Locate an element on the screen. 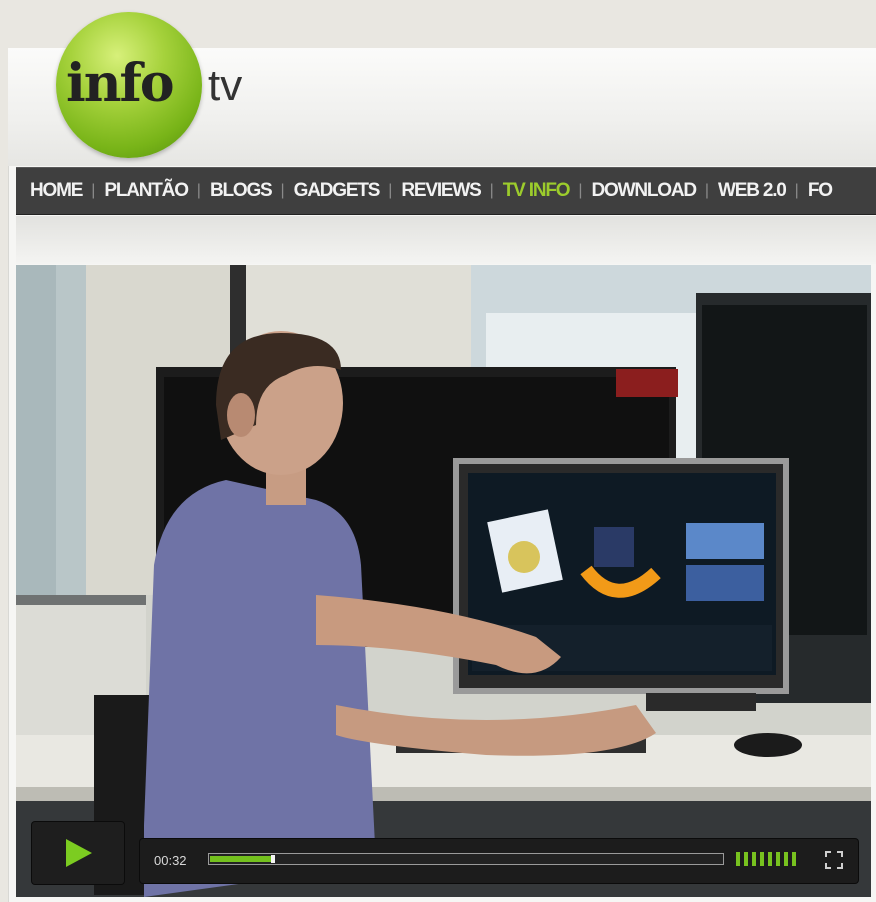 The height and width of the screenshot is (902, 876). play-icon is located at coordinates (79, 853).